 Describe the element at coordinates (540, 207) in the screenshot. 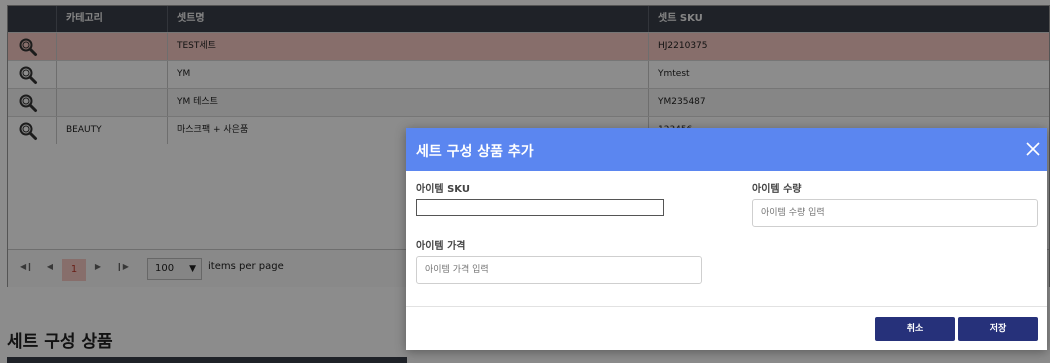

I see `item-sku-input` at that location.